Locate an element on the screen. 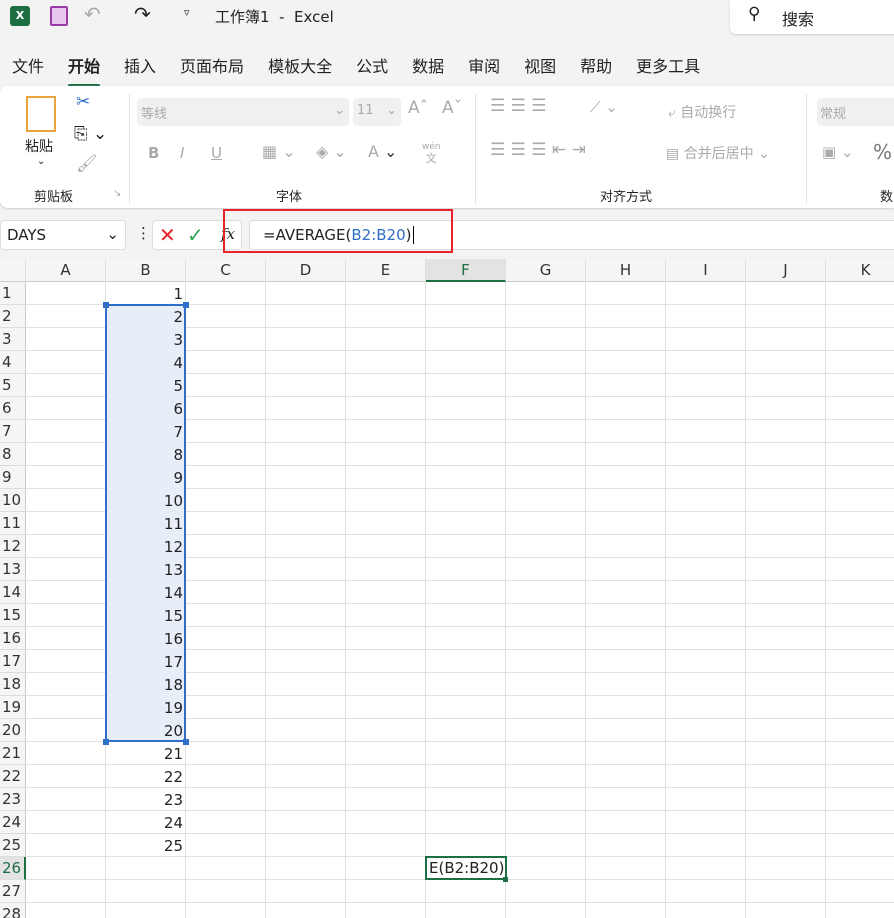 The image size is (894, 918). enter-icon: ✓ is located at coordinates (195, 235).